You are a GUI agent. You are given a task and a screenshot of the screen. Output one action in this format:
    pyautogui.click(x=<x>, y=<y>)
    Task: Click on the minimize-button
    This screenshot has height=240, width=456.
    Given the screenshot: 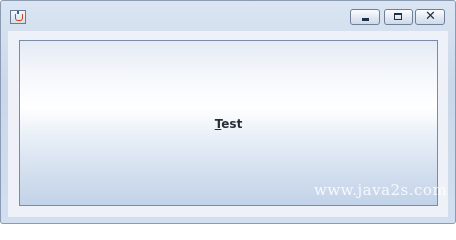 What is the action you would take?
    pyautogui.click(x=365, y=17)
    